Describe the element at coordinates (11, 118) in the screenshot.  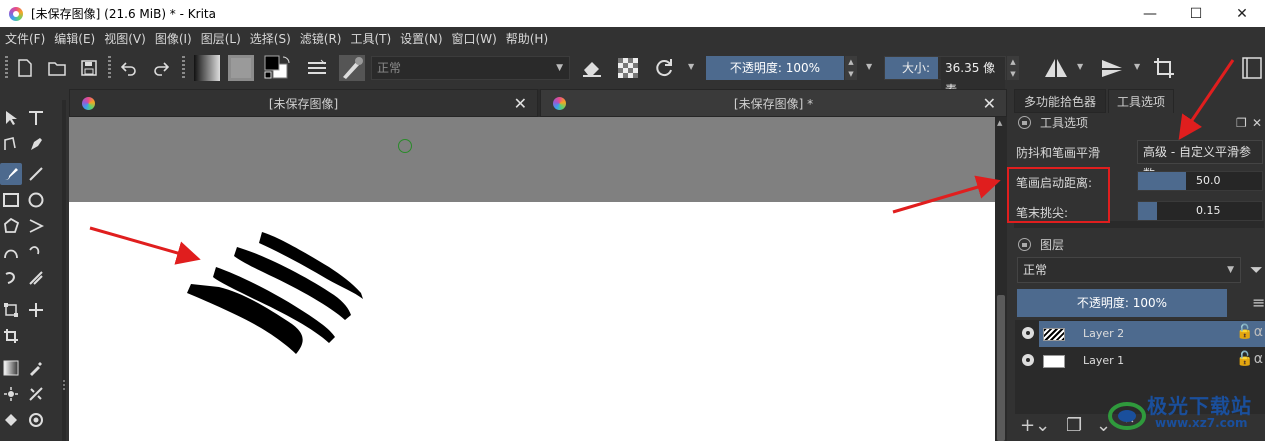
I see `select-shapes-icon` at that location.